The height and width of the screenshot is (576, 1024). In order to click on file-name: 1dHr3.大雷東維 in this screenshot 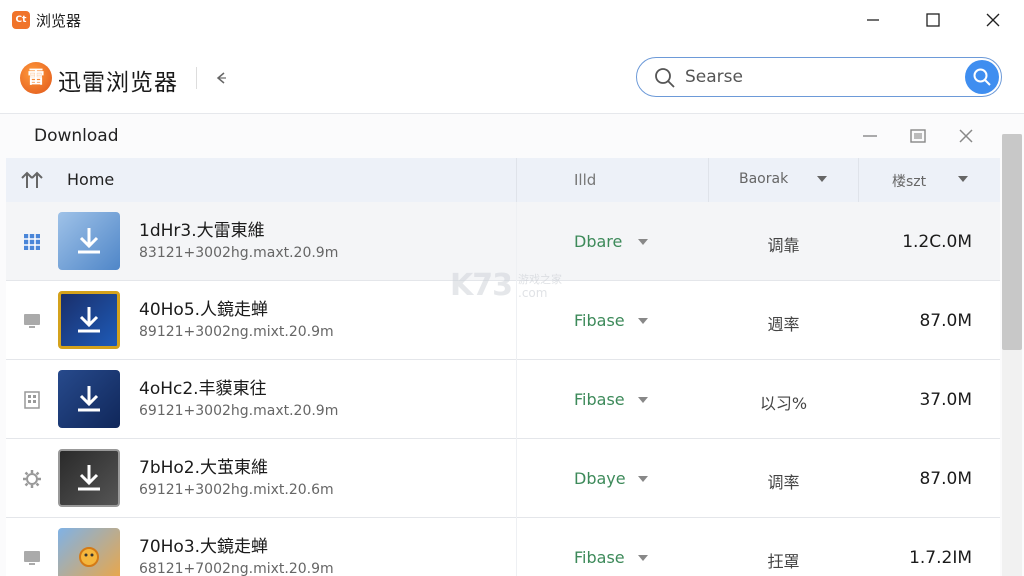, I will do `click(202, 228)`.